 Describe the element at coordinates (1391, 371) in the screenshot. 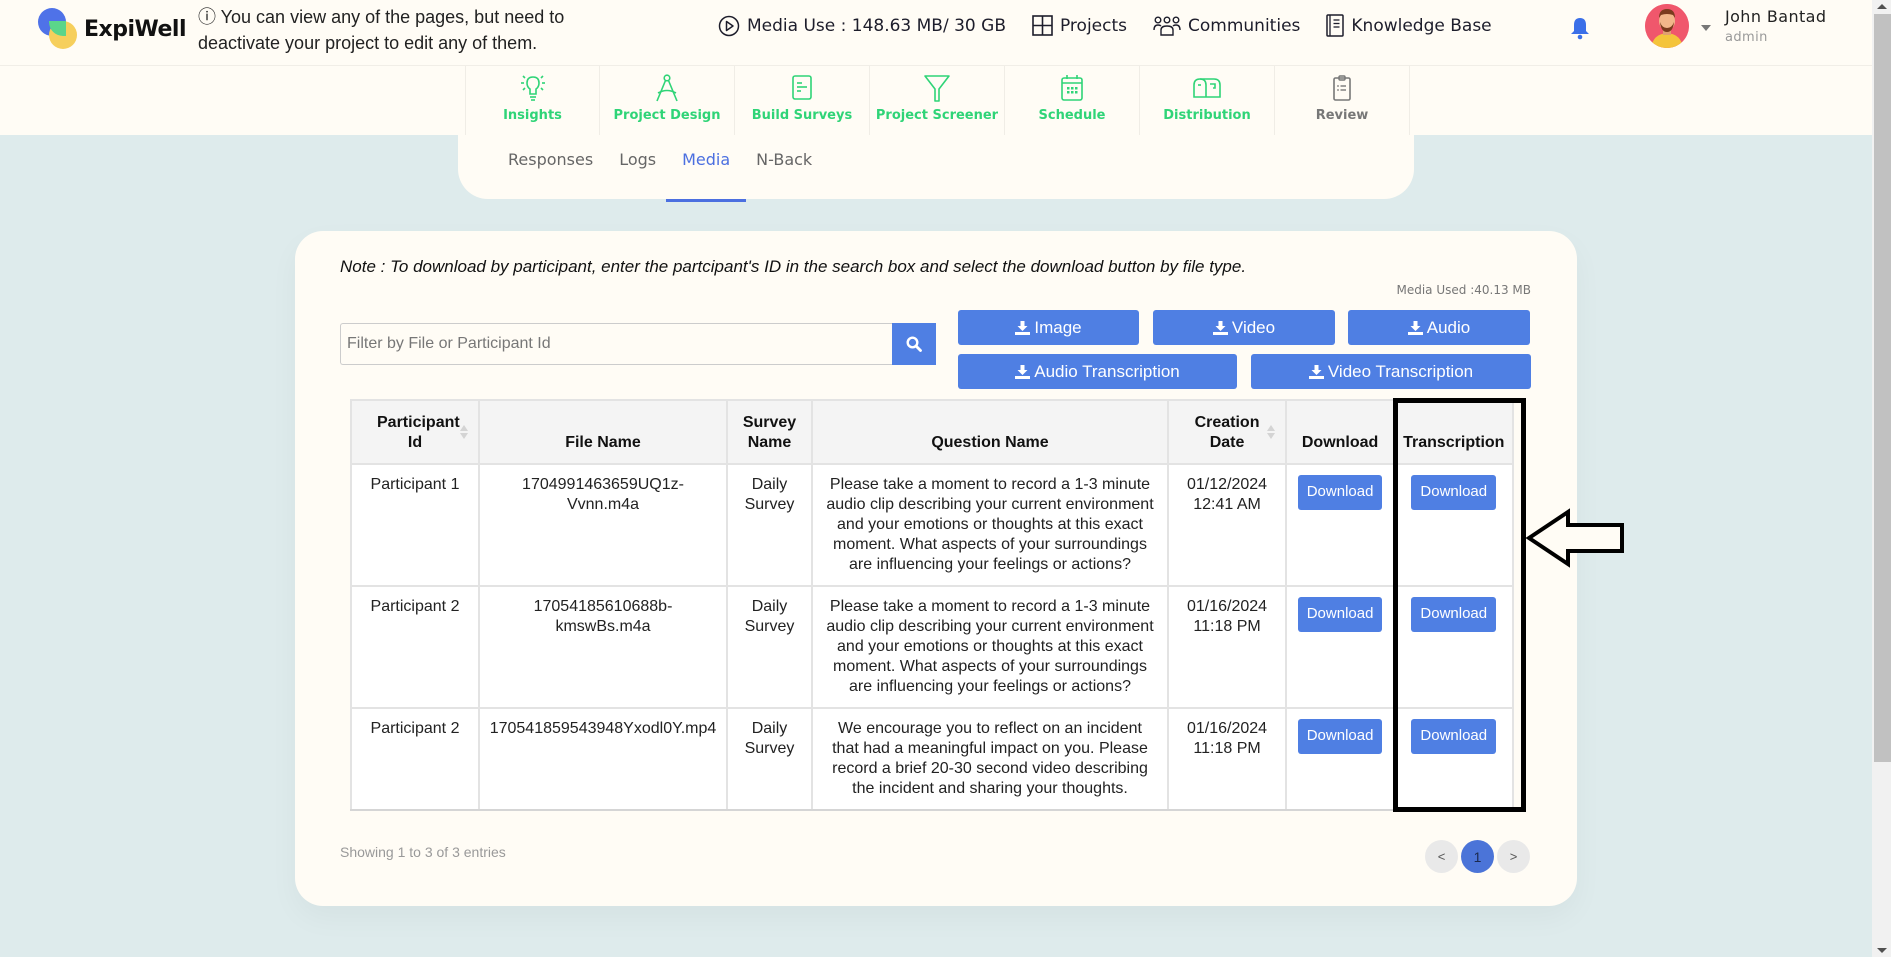

I see `download-video-transcription-button: Video Transcription` at that location.